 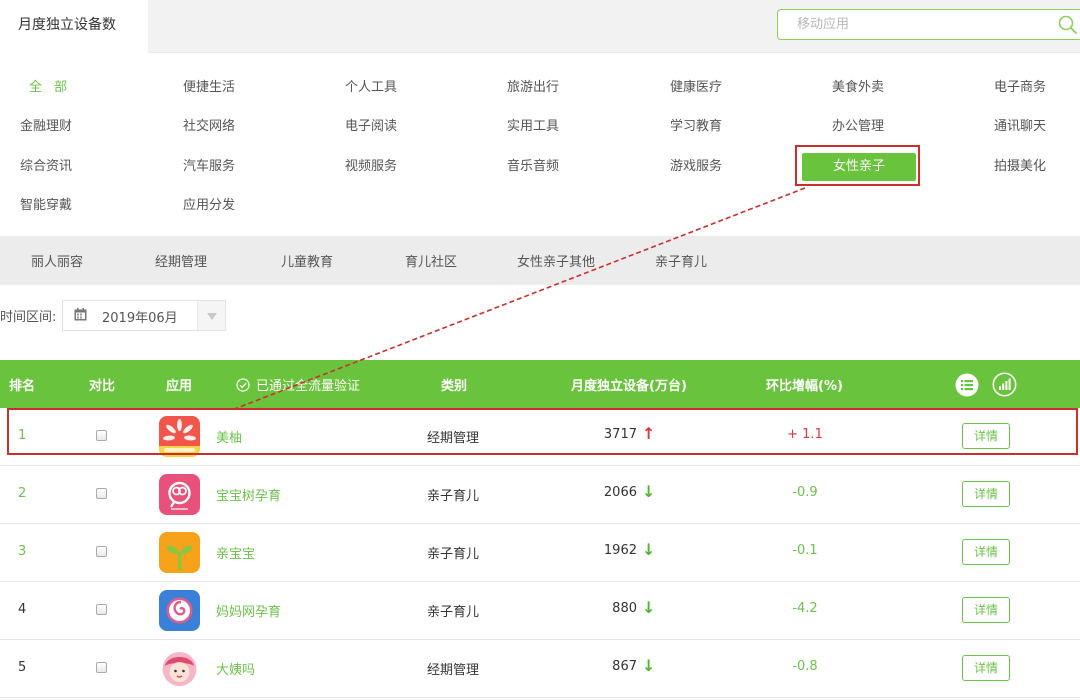 What do you see at coordinates (967, 385) in the screenshot?
I see `list-view-icon` at bounding box center [967, 385].